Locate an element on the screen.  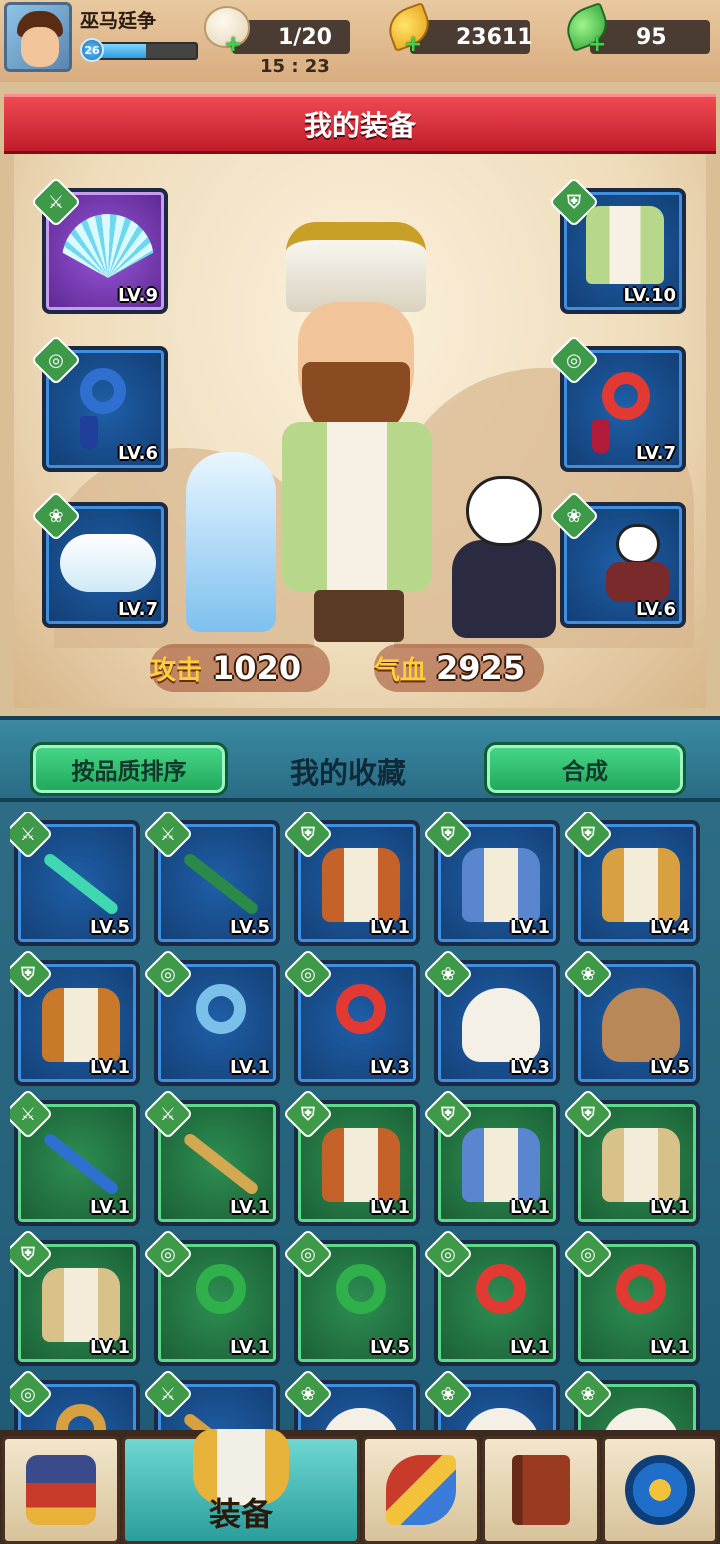
craft-button: 合成 is located at coordinates (585, 769).